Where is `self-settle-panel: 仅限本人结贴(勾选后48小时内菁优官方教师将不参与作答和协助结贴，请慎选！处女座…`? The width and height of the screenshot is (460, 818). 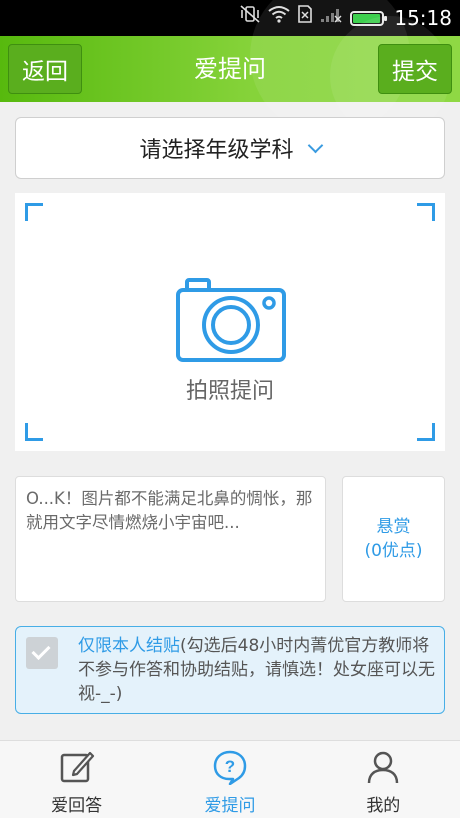
self-settle-panel: 仅限本人结贴(勾选后48小时内菁优官方教师将不参与作答和协助结贴，请慎选！处女座… is located at coordinates (230, 670).